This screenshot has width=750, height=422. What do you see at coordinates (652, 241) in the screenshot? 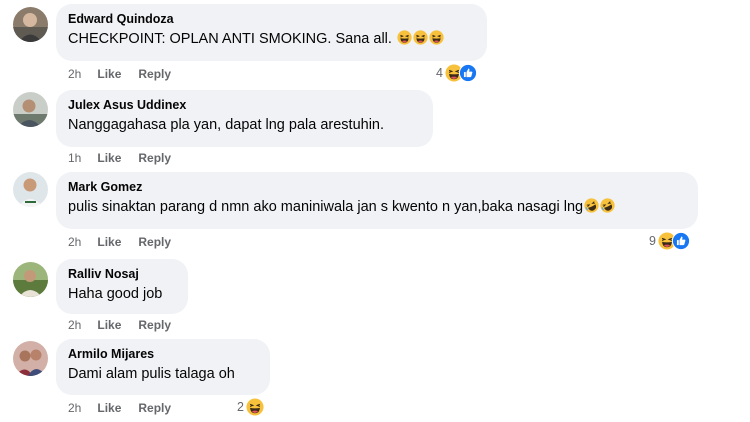
I see `reaction-count: 9` at bounding box center [652, 241].